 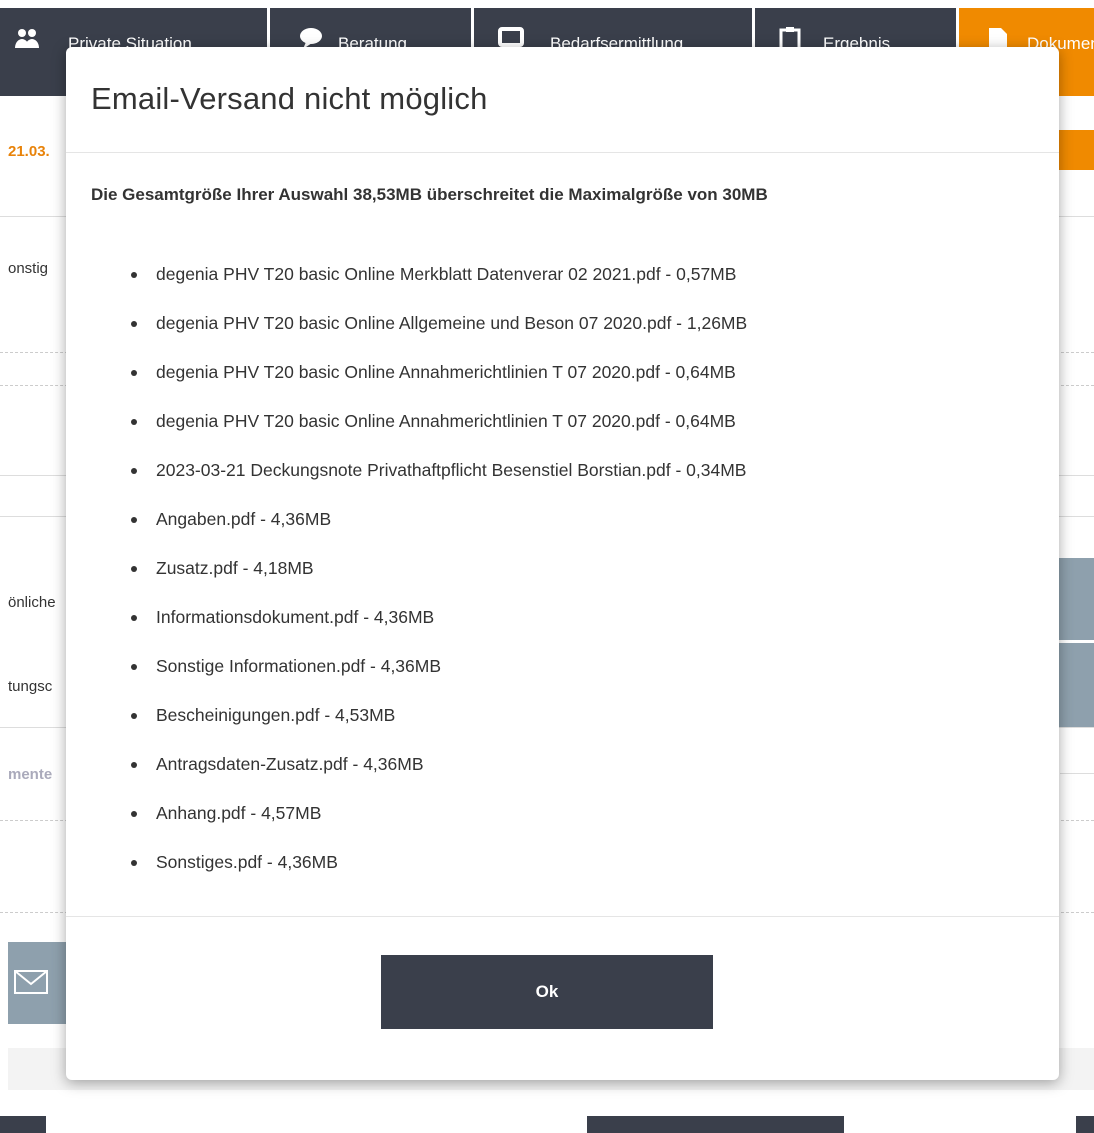 I want to click on list-item: Sonstige Informationen.pdf - 4,36MB, so click(x=438, y=679).